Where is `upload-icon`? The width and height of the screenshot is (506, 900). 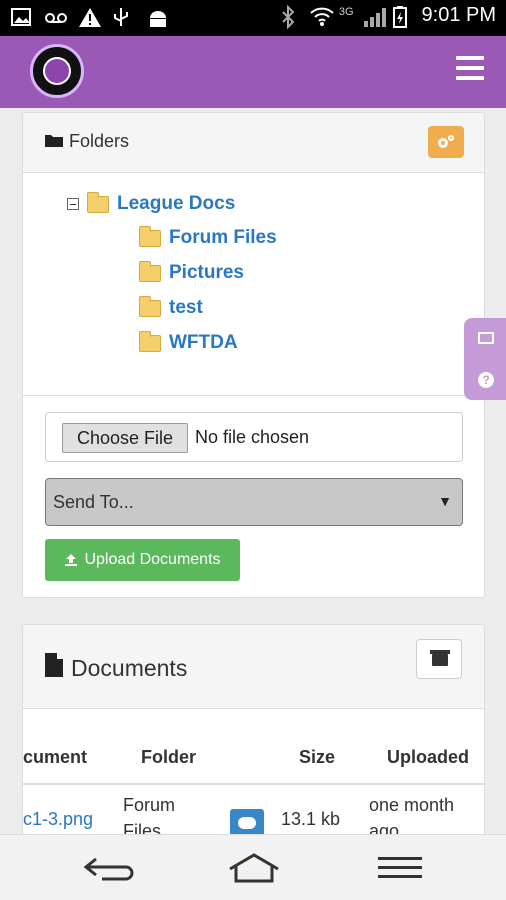 upload-icon is located at coordinates (71, 560).